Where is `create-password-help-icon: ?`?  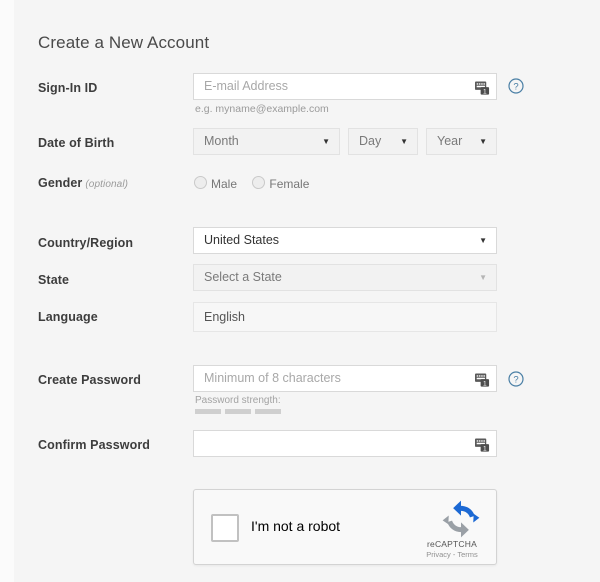
create-password-help-icon: ? is located at coordinates (516, 379).